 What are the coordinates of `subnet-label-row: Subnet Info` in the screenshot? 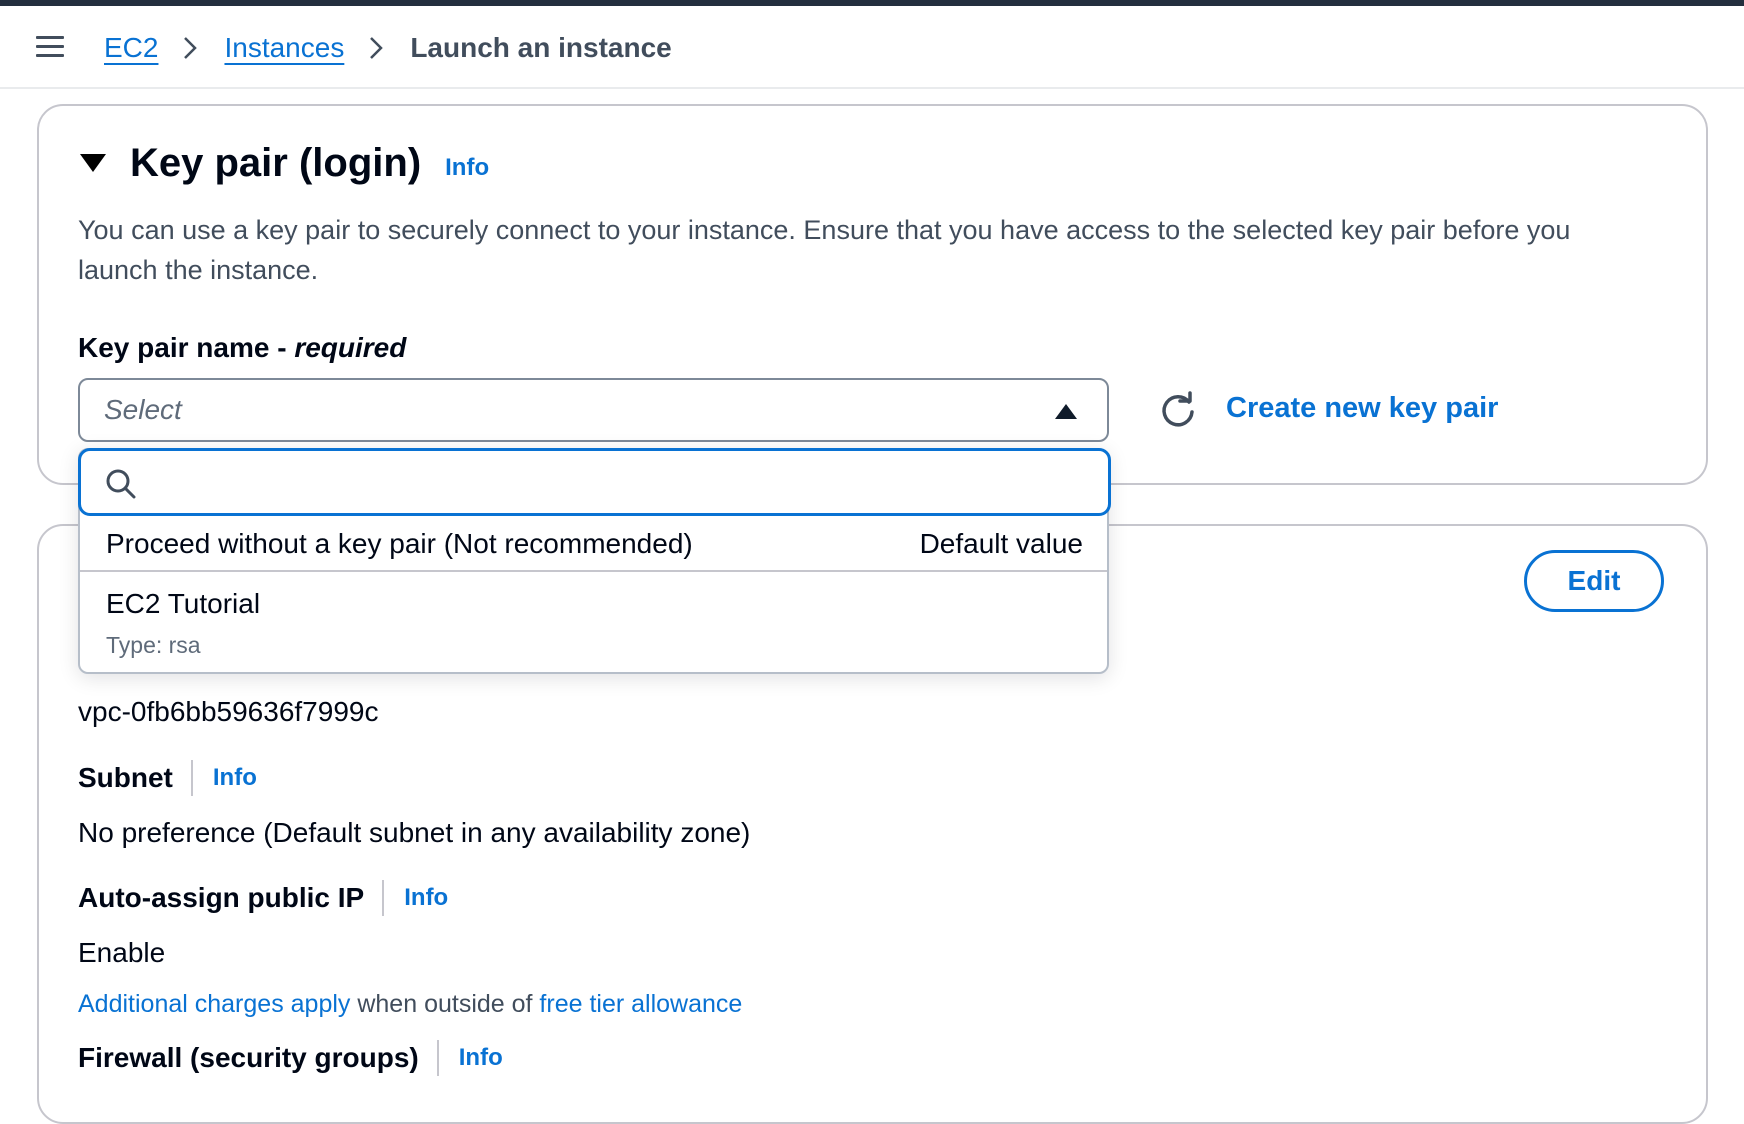 It's located at (167, 778).